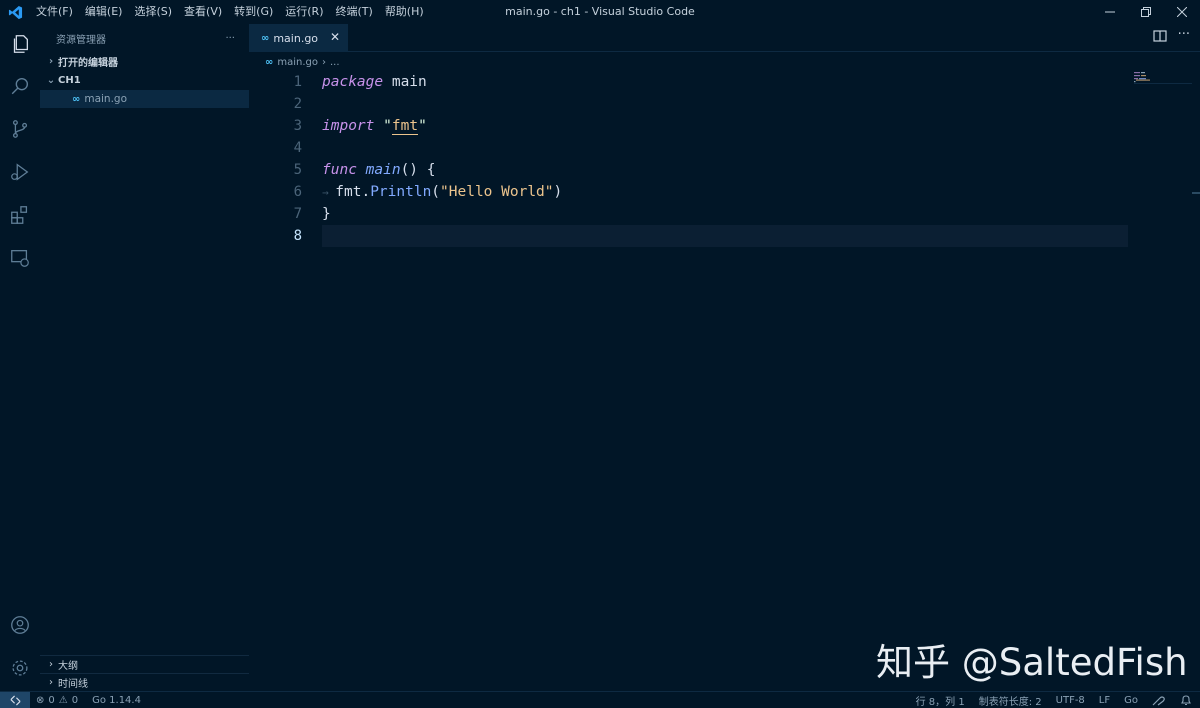 This screenshot has height=708, width=1200. What do you see at coordinates (68, 666) in the screenshot?
I see `outline-label: 大纲` at bounding box center [68, 666].